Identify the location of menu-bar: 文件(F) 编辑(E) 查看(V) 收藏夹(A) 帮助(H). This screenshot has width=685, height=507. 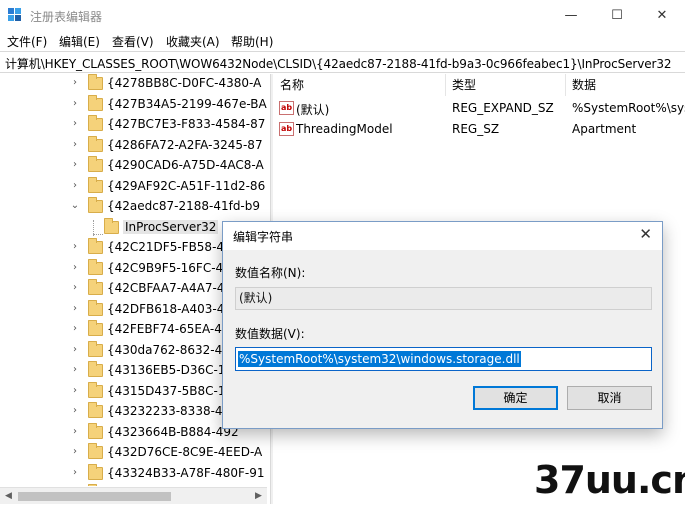
(342, 41).